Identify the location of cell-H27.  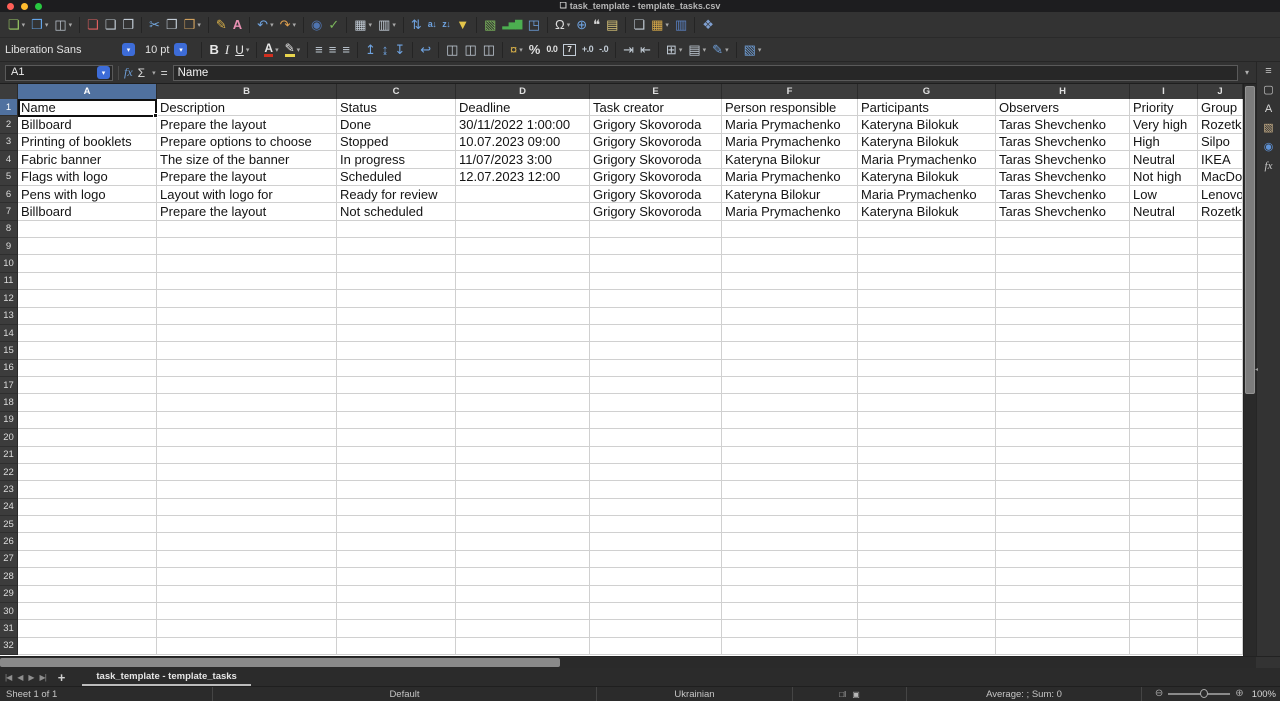
(1063, 559).